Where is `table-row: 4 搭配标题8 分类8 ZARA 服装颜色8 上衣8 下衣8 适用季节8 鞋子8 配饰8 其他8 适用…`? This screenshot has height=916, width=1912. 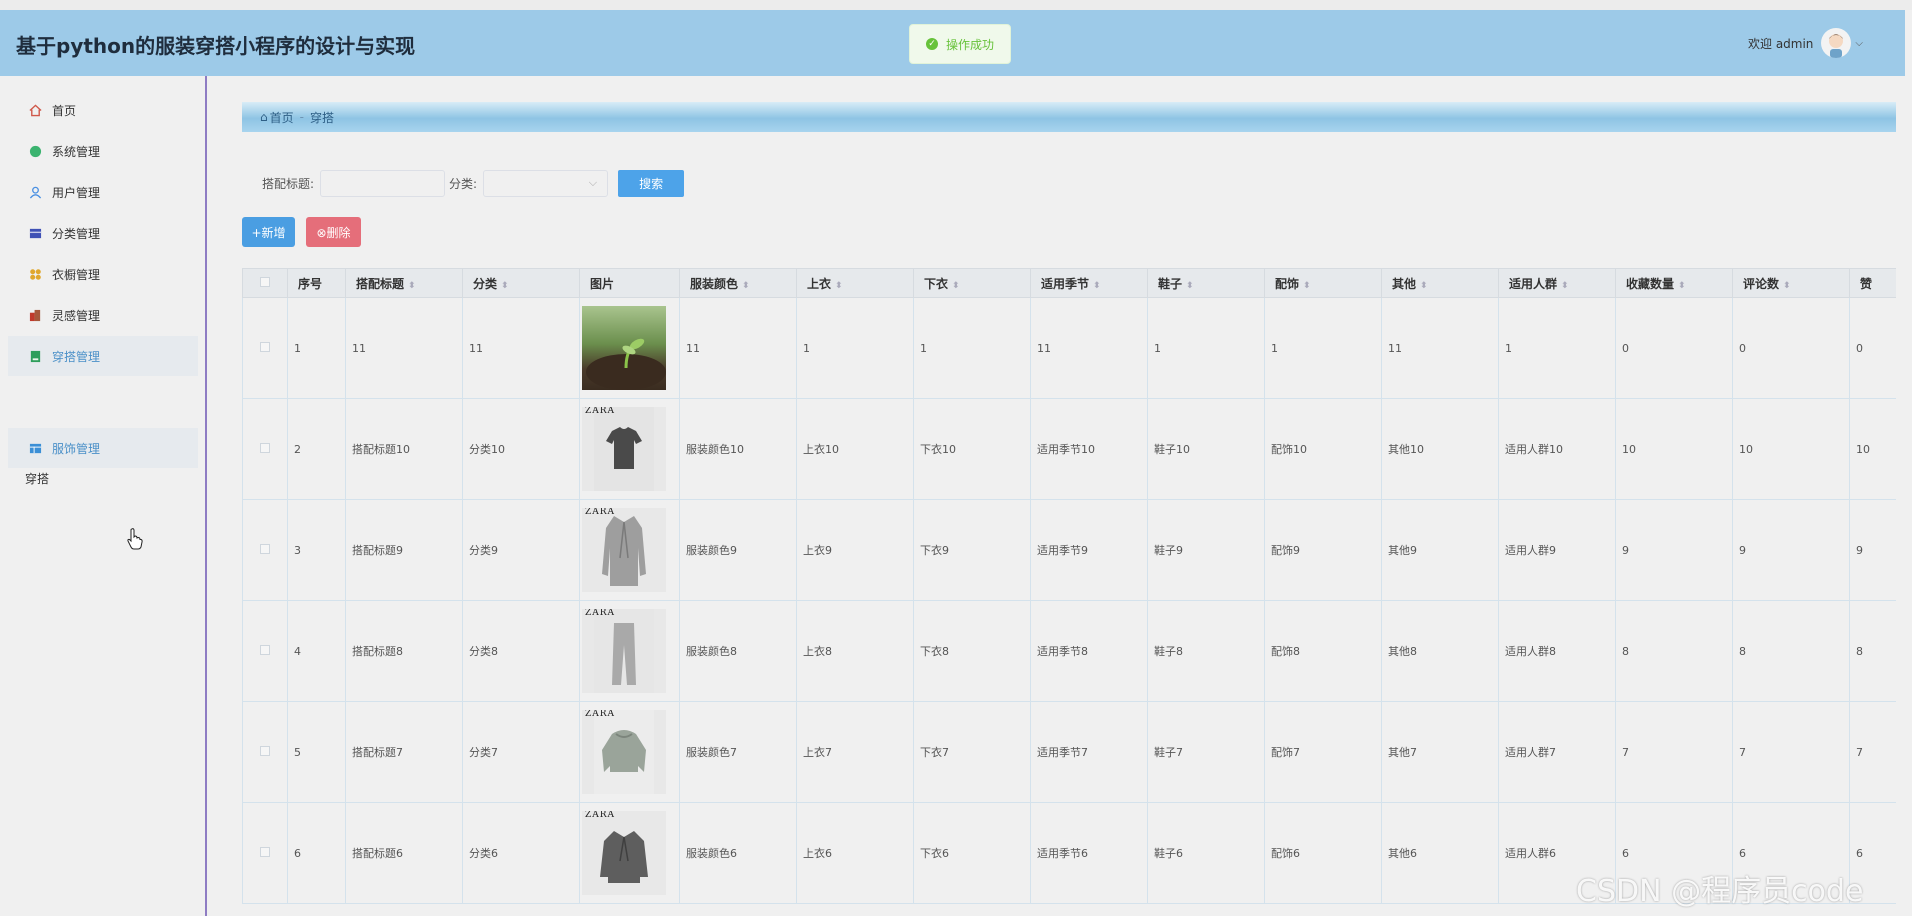 table-row: 4 搭配标题8 分类8 ZARA 服装颜色8 上衣8 下衣8 适用季节8 鞋子8 配饰8 其他8 适用… is located at coordinates (1069, 651).